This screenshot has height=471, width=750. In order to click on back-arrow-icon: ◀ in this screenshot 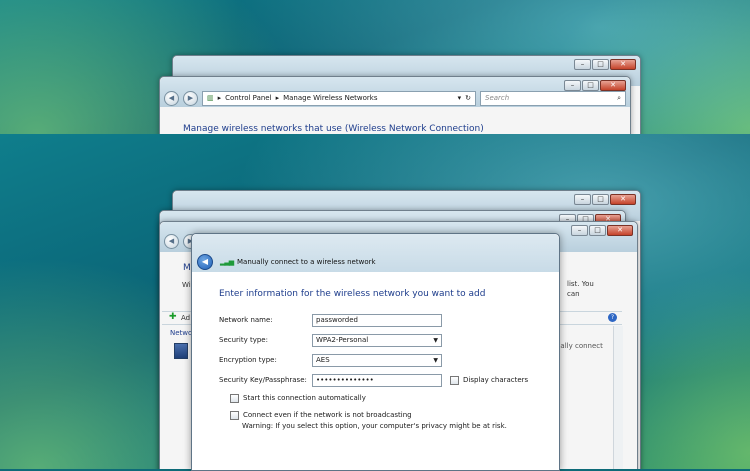, I will do `click(205, 262)`.